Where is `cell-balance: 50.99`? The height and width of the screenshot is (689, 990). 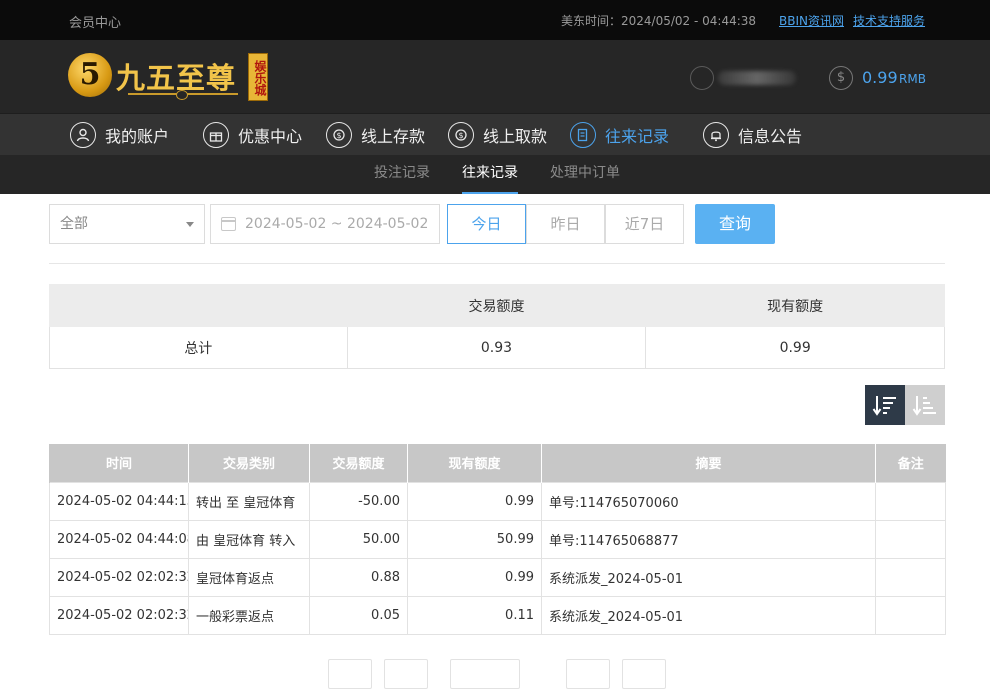
cell-balance: 50.99 is located at coordinates (474, 539).